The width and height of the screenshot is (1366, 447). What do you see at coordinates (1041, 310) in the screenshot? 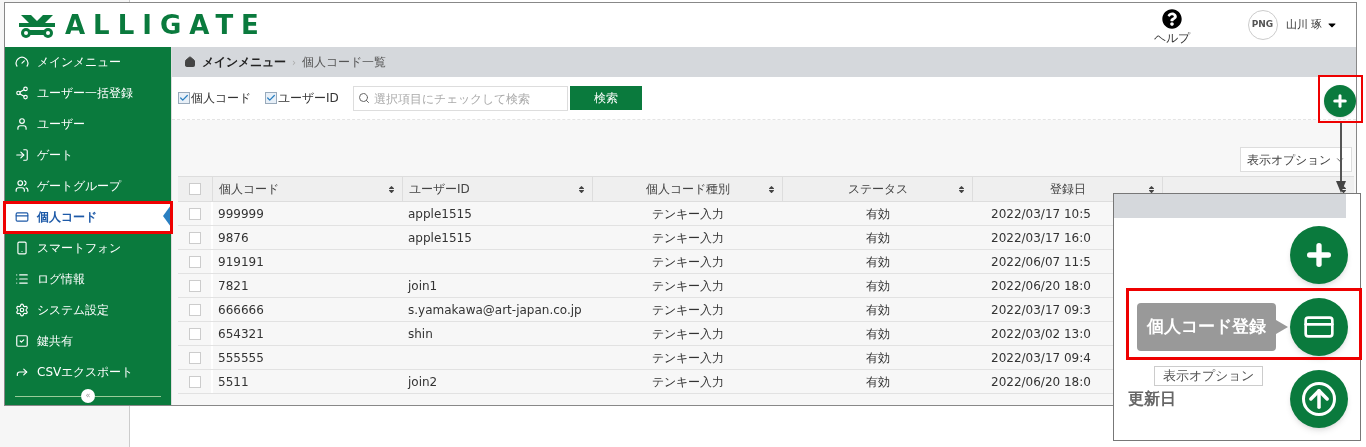
I see `table-cell-text: 2022/03/17 09:3` at bounding box center [1041, 310].